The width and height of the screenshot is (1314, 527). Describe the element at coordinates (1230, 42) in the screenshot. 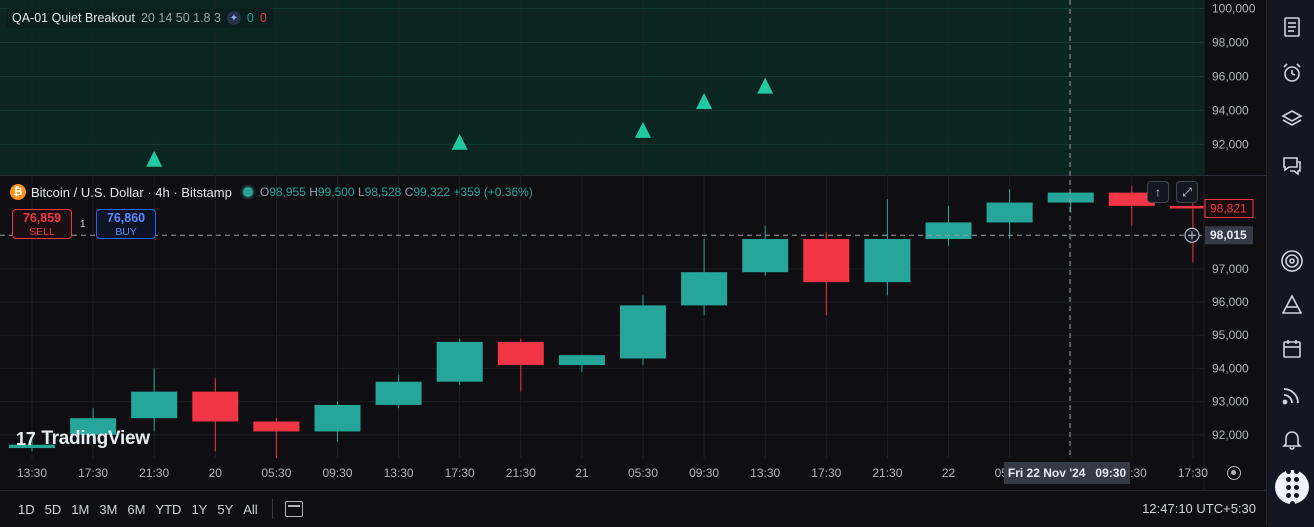

I see `indicator-y-tick: 98,000` at that location.